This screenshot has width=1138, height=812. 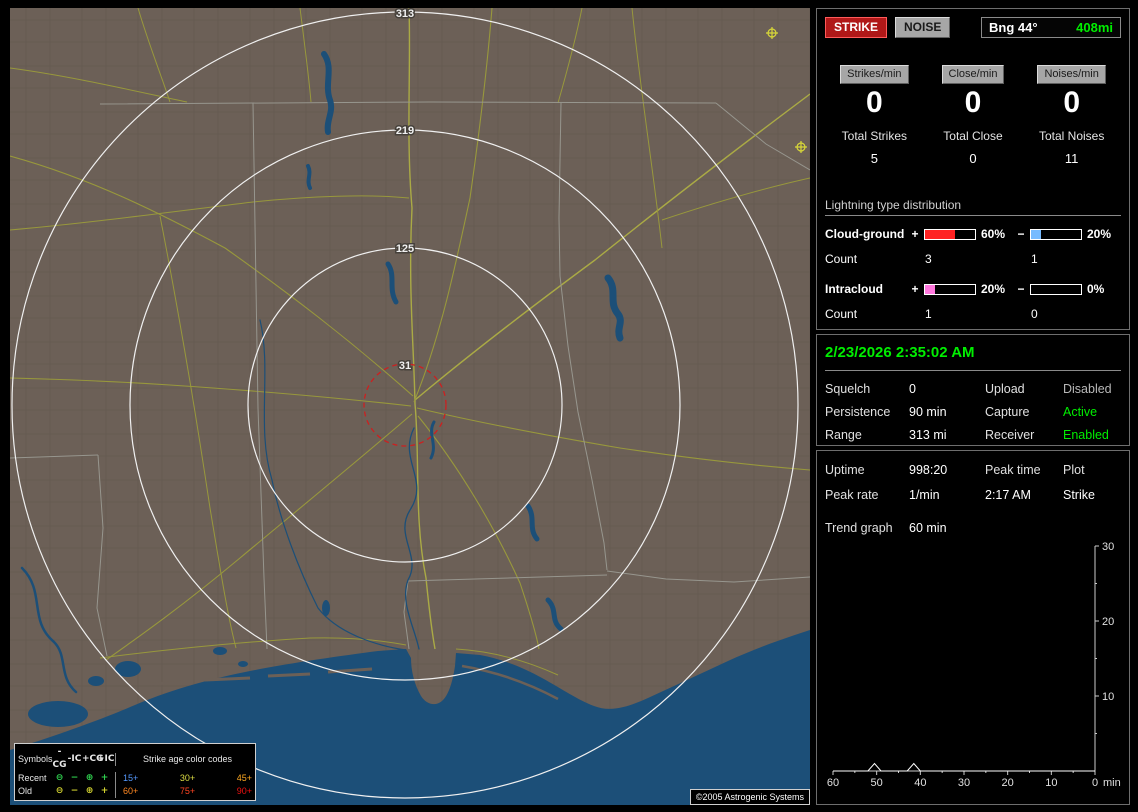 What do you see at coordinates (923, 27) in the screenshot?
I see `noise-indicator-button: NOISE` at bounding box center [923, 27].